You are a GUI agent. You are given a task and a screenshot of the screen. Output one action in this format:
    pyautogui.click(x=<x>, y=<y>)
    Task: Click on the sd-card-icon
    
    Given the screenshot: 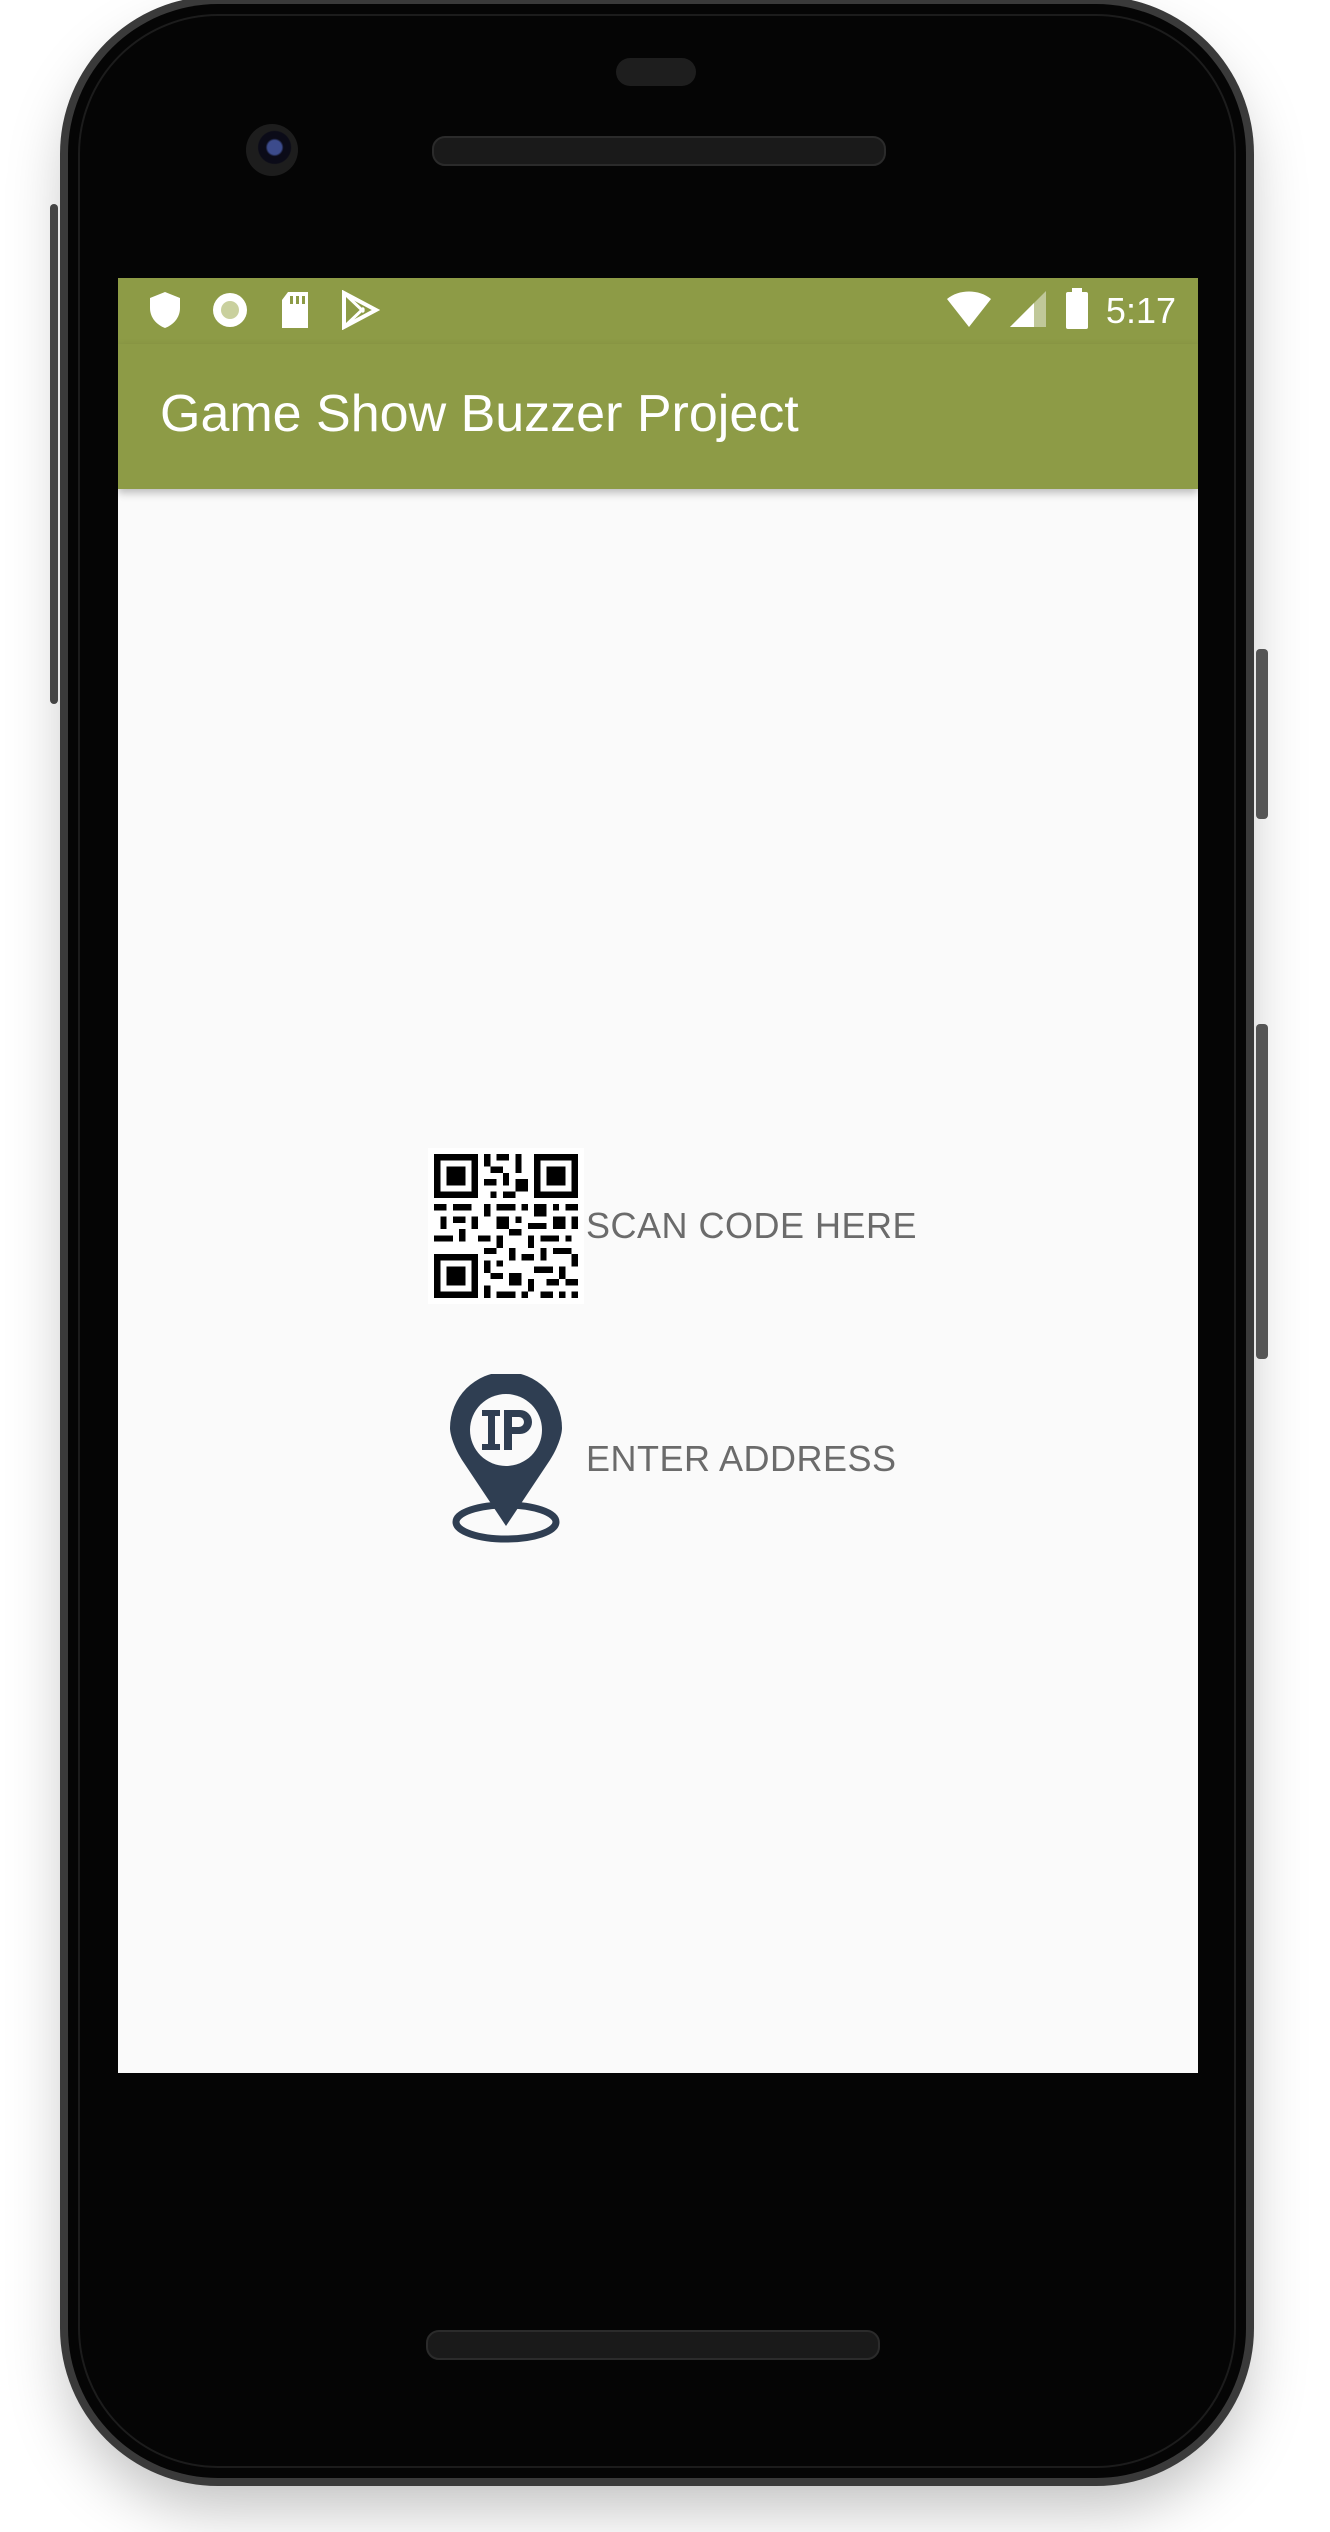 What is the action you would take?
    pyautogui.click(x=295, y=312)
    